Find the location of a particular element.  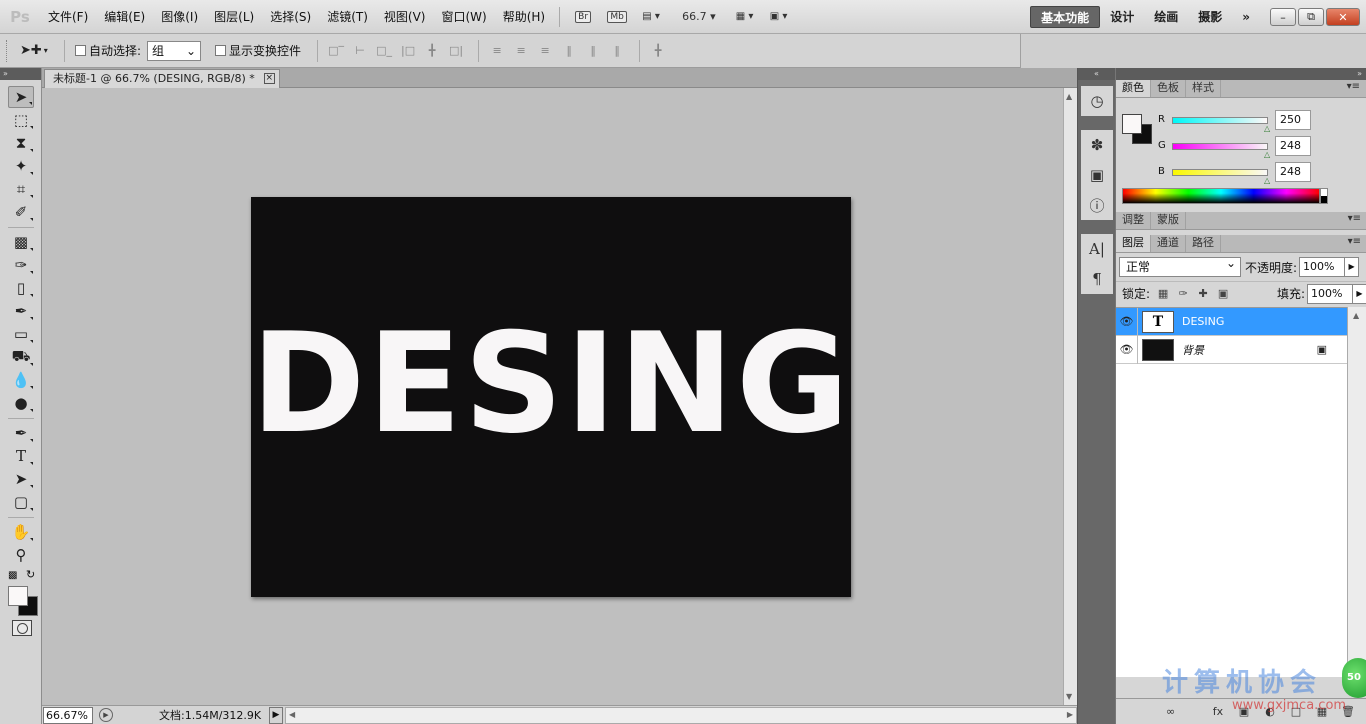

restore-button: ⧉ is located at coordinates (1311, 17).